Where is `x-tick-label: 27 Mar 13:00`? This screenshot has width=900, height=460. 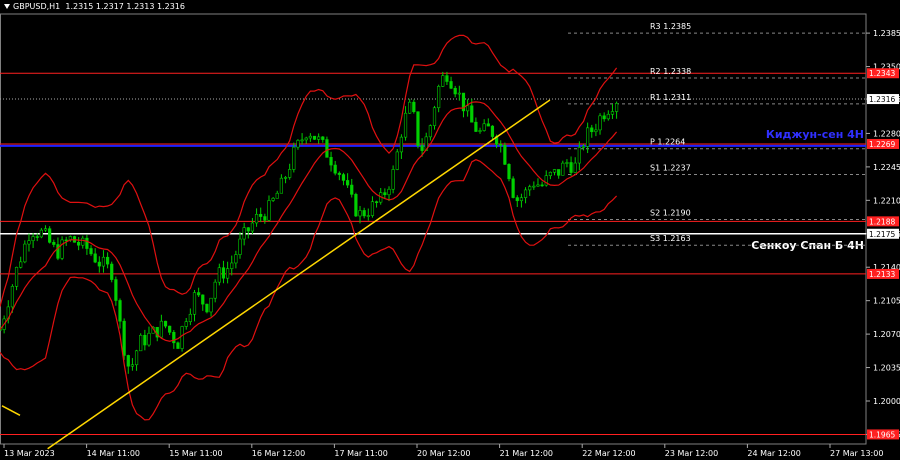 x-tick-label: 27 Mar 13:00 is located at coordinates (856, 453).